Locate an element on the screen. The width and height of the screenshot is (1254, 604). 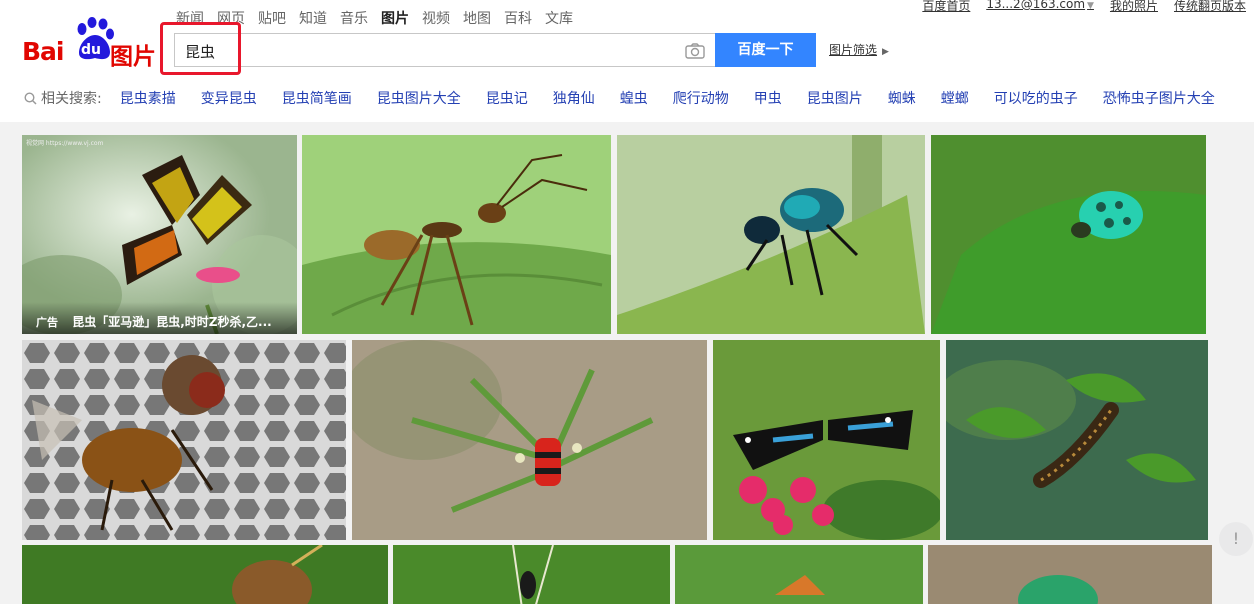
nav-item-8: 百科 is located at coordinates (518, 18).